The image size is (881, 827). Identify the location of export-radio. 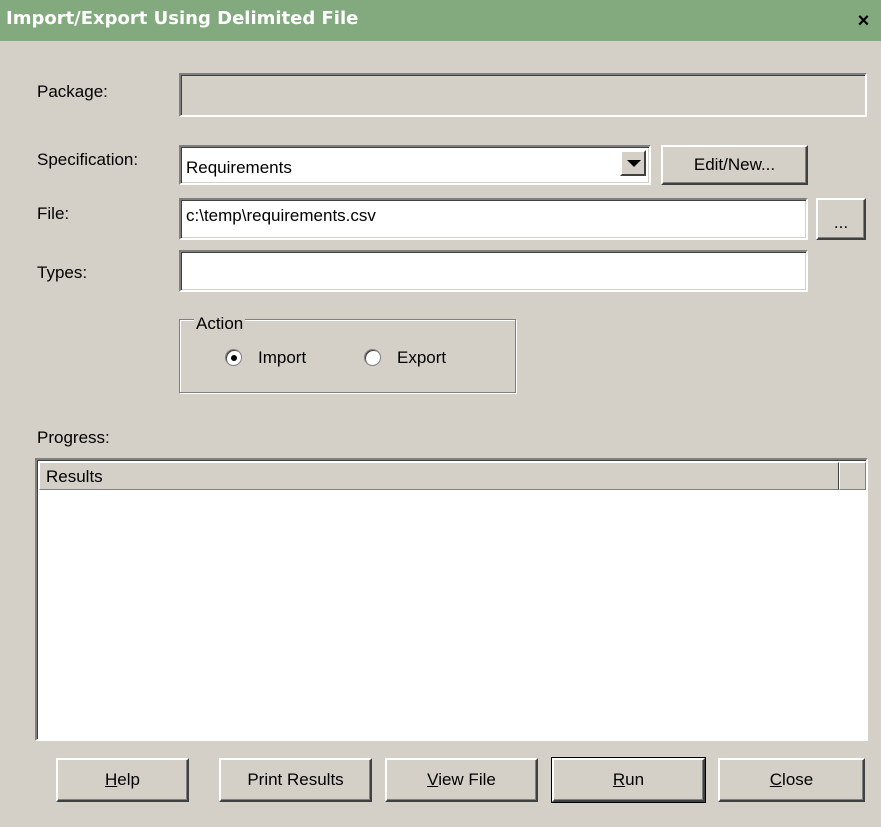
(372, 357).